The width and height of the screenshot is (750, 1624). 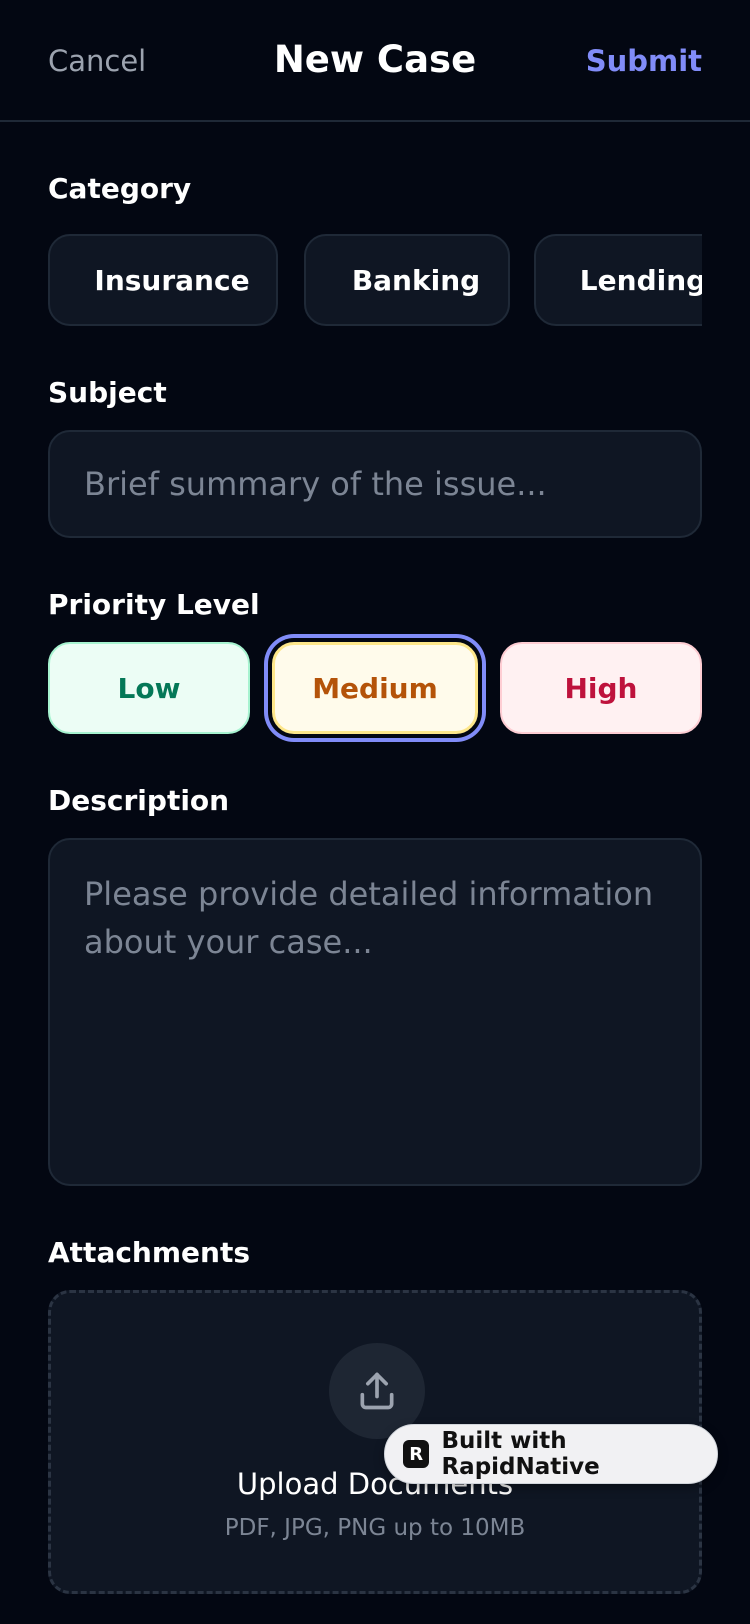 What do you see at coordinates (520, 1454) in the screenshot?
I see `badge-text: Built with RapidNative` at bounding box center [520, 1454].